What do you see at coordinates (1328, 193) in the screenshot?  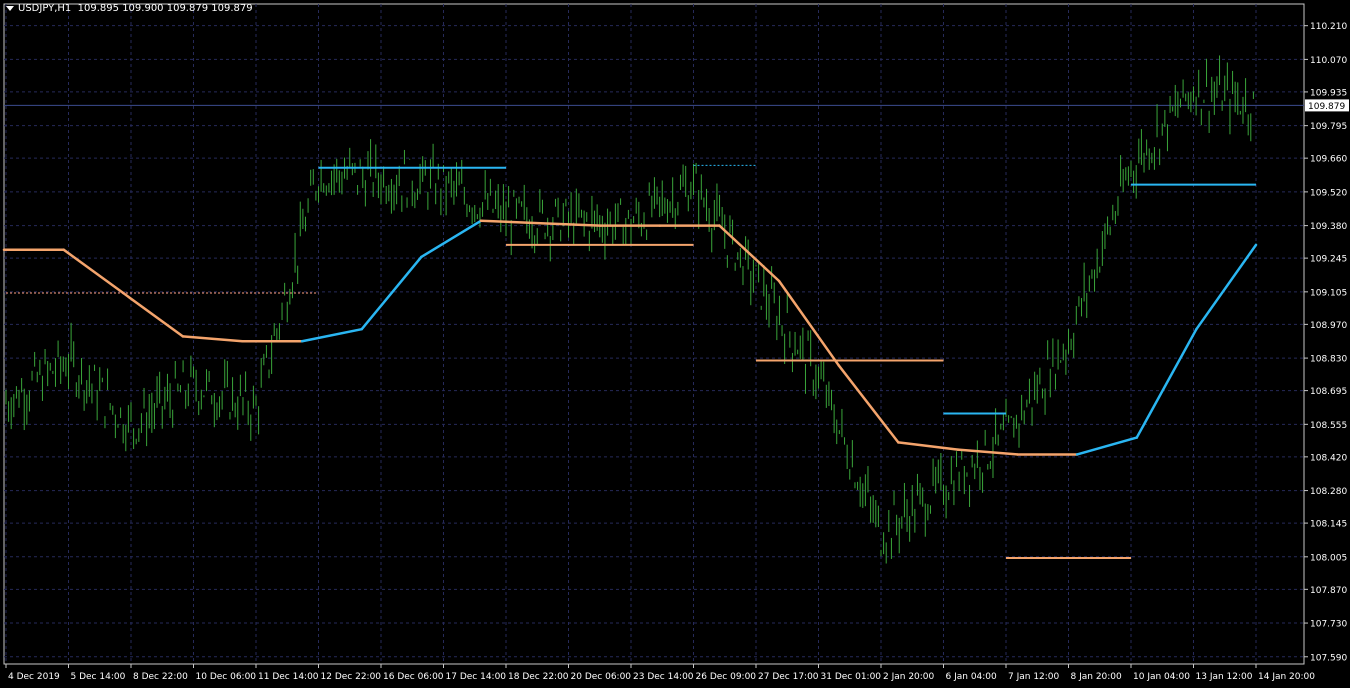 I see `y-tick-label: 109.520` at bounding box center [1328, 193].